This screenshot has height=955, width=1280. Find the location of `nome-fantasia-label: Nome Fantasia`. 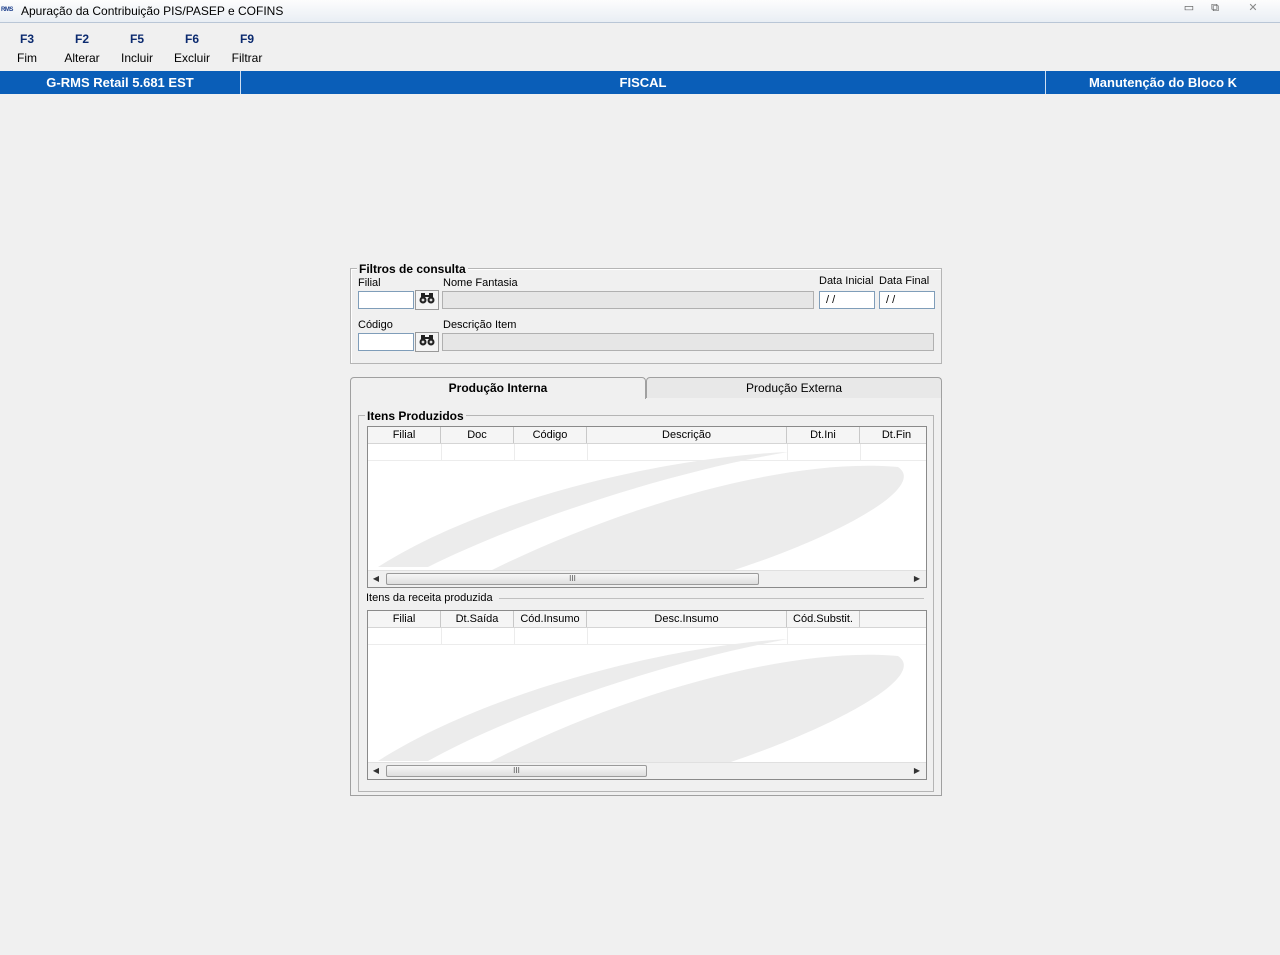

nome-fantasia-label: Nome Fantasia is located at coordinates (480, 283).